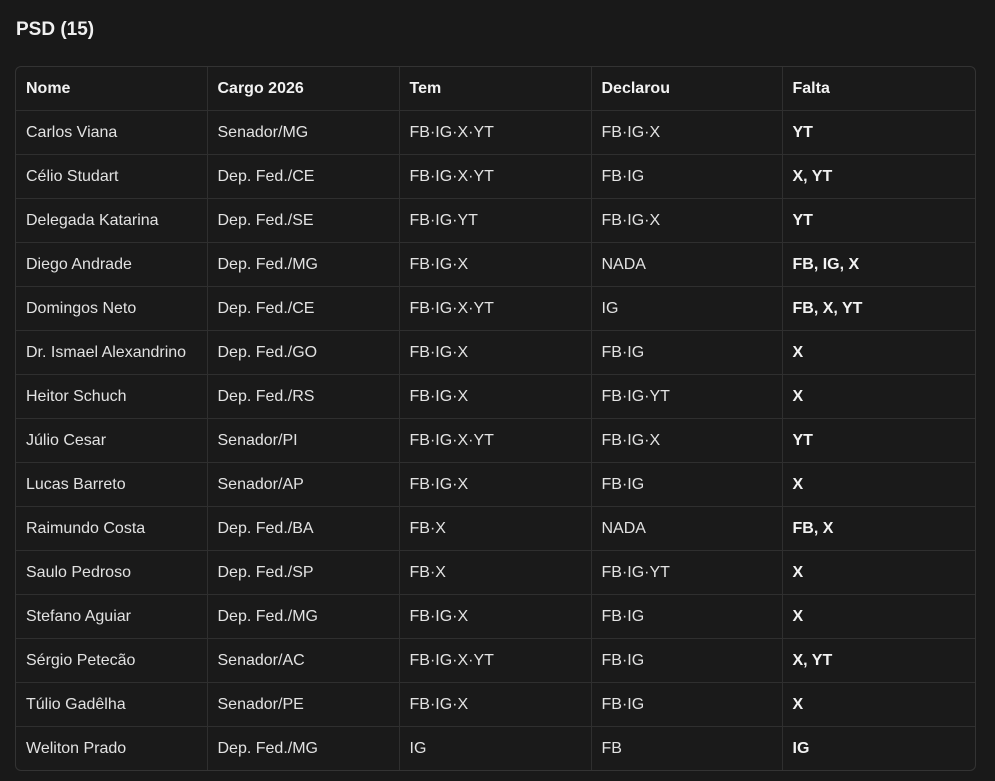  What do you see at coordinates (303, 484) in the screenshot?
I see `cell-cargo: Senador/AP` at bounding box center [303, 484].